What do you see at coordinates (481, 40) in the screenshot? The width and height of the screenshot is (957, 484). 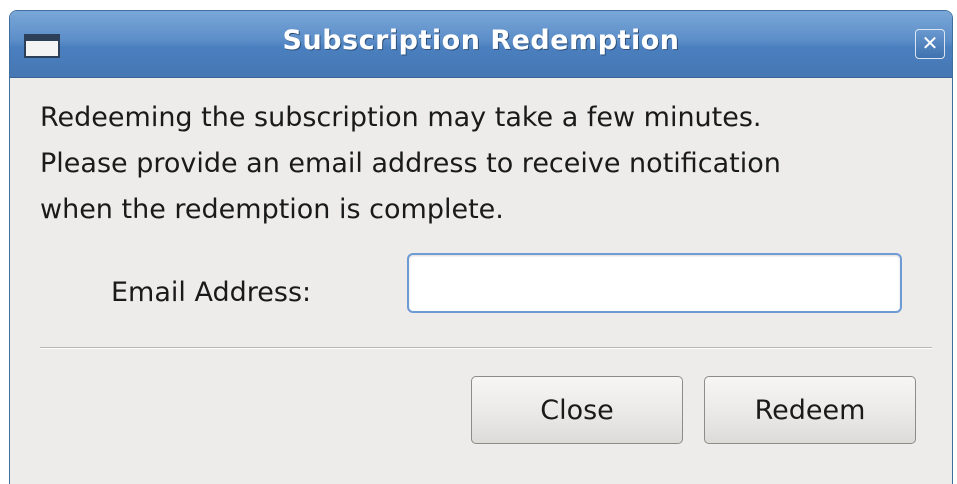 I see `window-title: Subscription Redemption` at bounding box center [481, 40].